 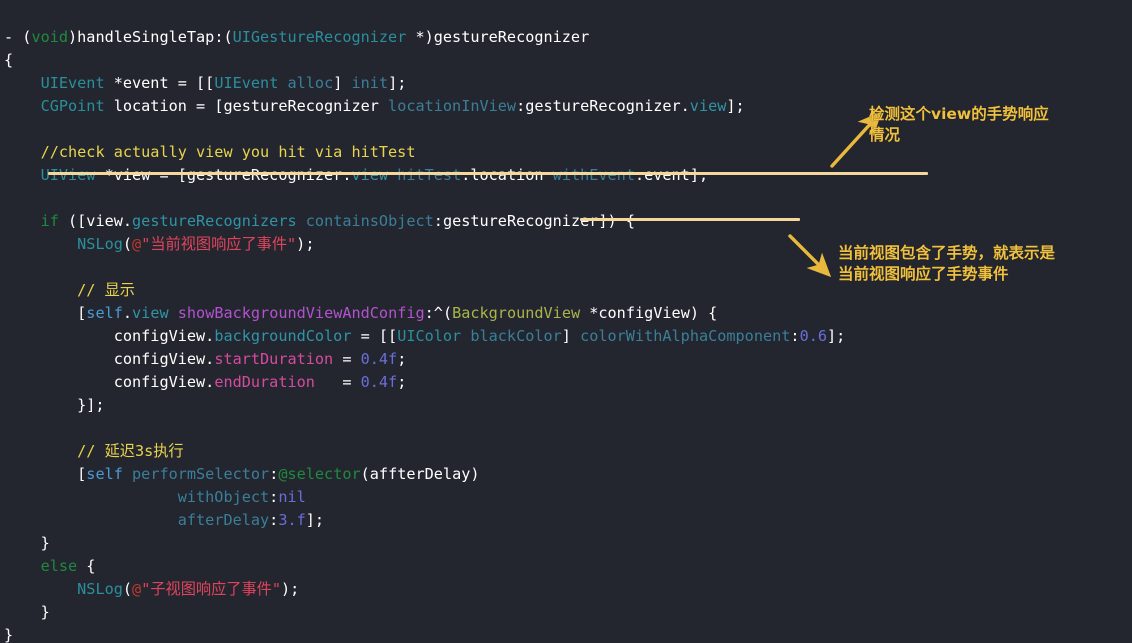 What do you see at coordinates (516, 336) in the screenshot?
I see `token-msg-blackcolor: blackColor` at bounding box center [516, 336].